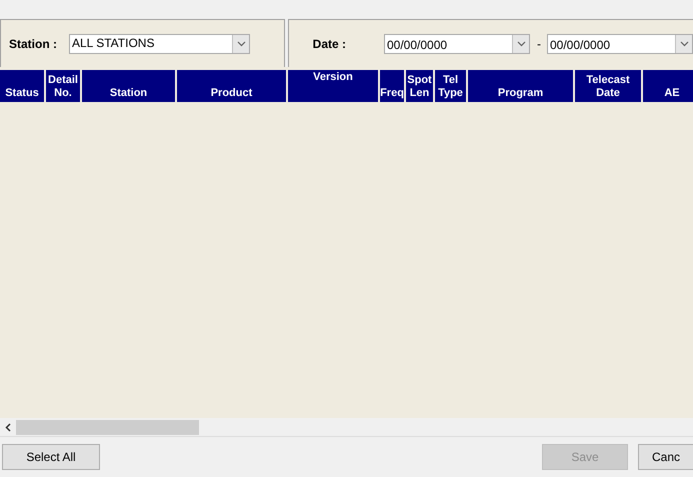 The image size is (693, 477). Describe the element at coordinates (8, 427) in the screenshot. I see `scroll-left-icon` at that location.